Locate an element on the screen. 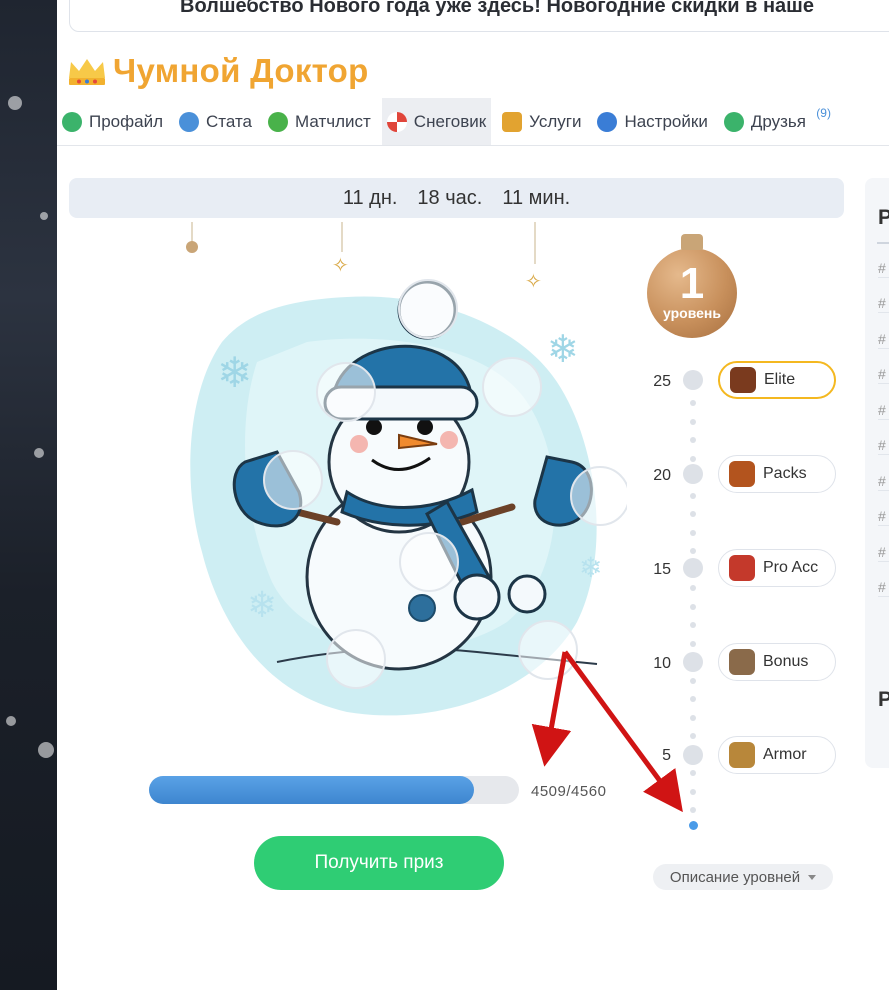 The image size is (889, 990). get-prize-button: Получить приз is located at coordinates (379, 863).